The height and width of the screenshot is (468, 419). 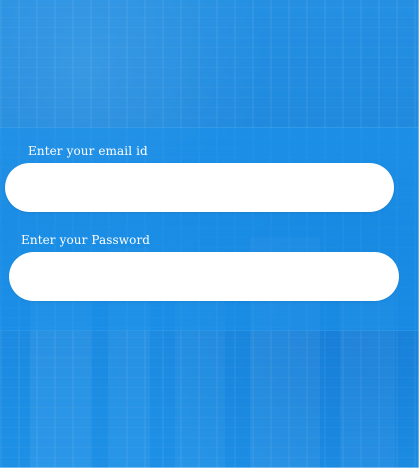 I want to click on password-input, so click(x=204, y=276).